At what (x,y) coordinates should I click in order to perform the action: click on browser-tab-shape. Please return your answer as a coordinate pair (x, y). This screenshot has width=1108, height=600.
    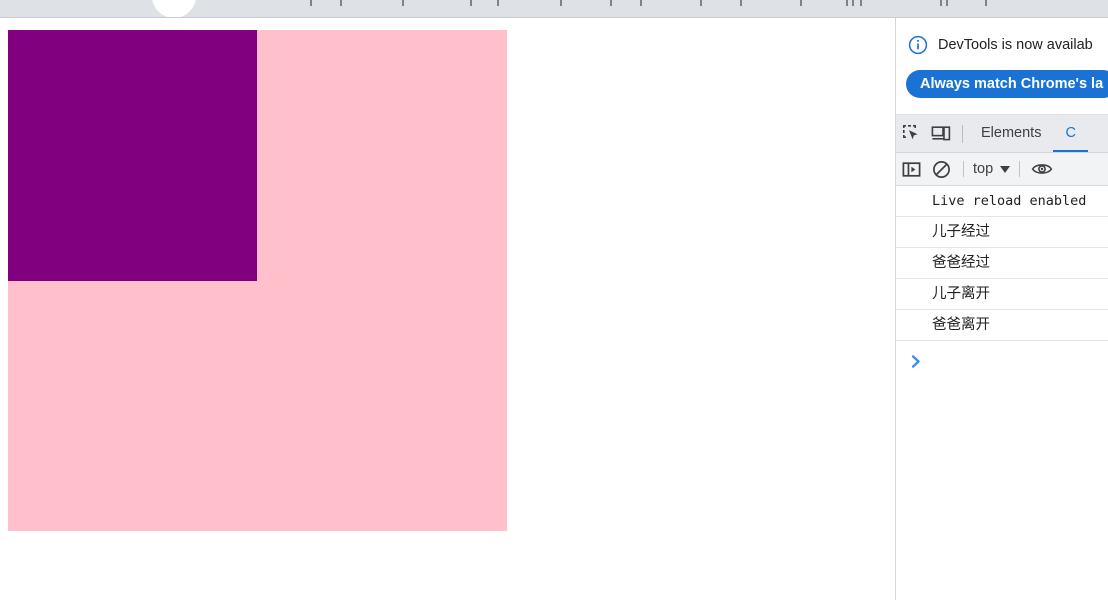
    Looking at the image, I should click on (174, 9).